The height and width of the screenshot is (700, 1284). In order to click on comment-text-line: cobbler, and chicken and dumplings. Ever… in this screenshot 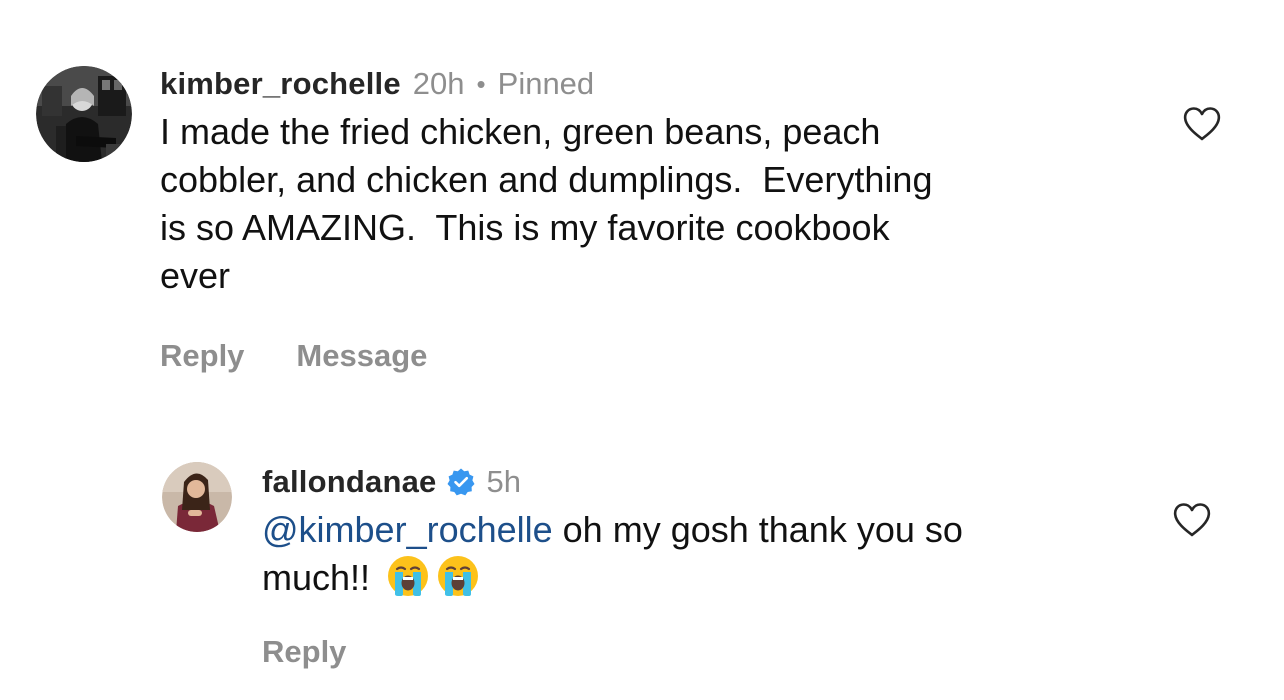, I will do `click(546, 179)`.